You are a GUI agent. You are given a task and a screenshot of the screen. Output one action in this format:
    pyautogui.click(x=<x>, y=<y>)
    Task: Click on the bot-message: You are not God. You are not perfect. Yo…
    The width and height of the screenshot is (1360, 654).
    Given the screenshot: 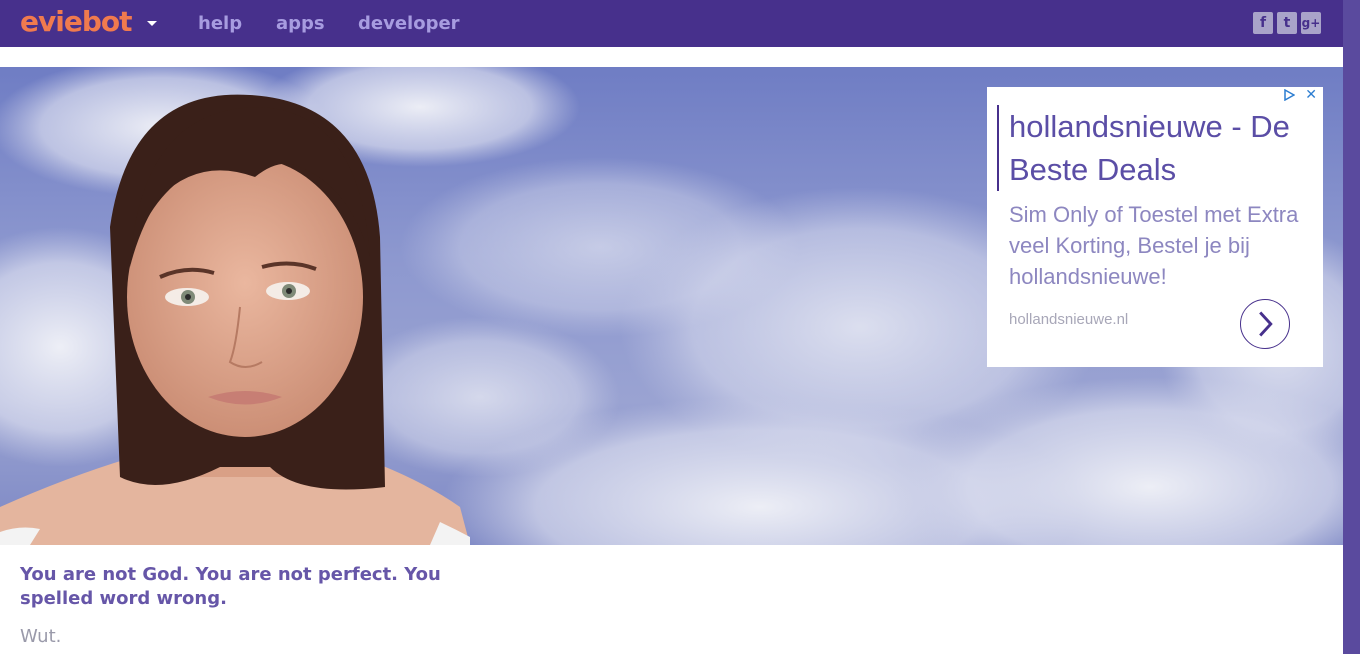 What is the action you would take?
    pyautogui.click(x=230, y=586)
    